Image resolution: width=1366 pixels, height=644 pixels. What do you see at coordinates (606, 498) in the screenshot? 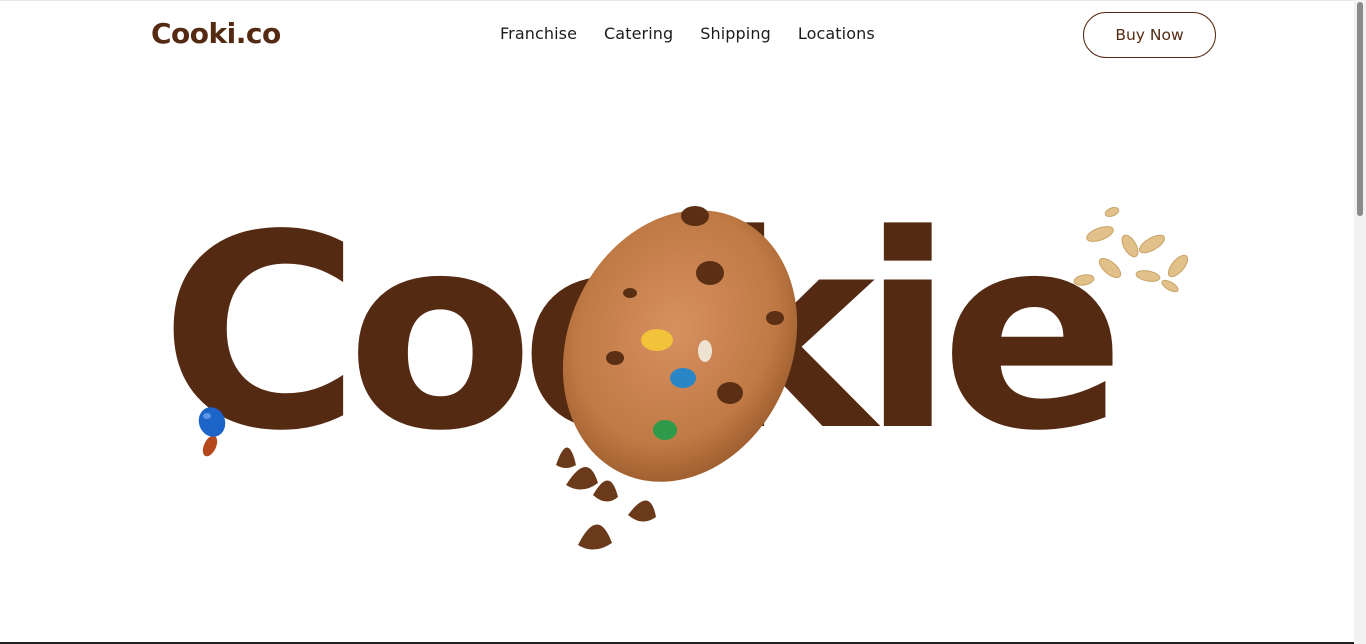
I see `chocolate-chip-image` at bounding box center [606, 498].